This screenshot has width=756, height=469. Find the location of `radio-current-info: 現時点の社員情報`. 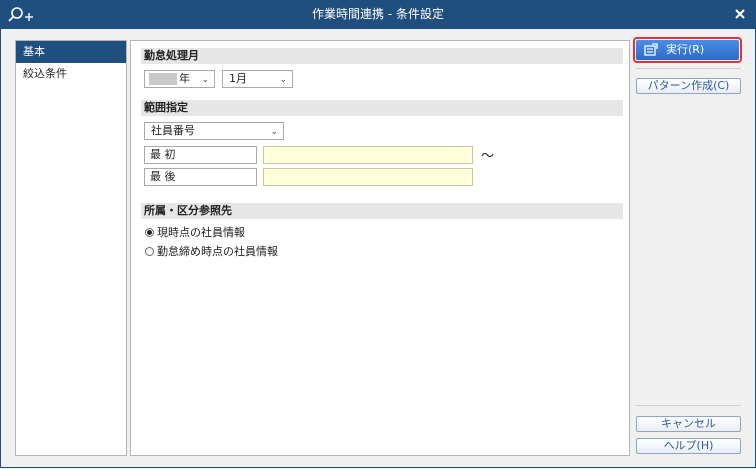

radio-current-info: 現時点の社員情報 is located at coordinates (195, 233).